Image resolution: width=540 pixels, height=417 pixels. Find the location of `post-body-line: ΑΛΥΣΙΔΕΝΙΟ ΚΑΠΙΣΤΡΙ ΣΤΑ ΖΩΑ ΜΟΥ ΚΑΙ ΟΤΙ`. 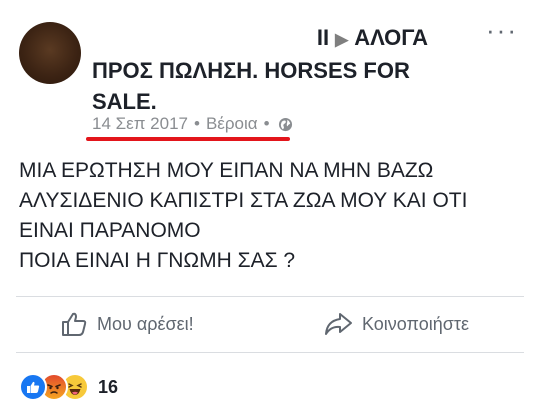

post-body-line: ΑΛΥΣΙΔΕΝΙΟ ΚΑΠΙΣΤΡΙ ΣΤΑ ΖΩΑ ΜΟΥ ΚΑΙ ΟΤΙ is located at coordinates (243, 200).